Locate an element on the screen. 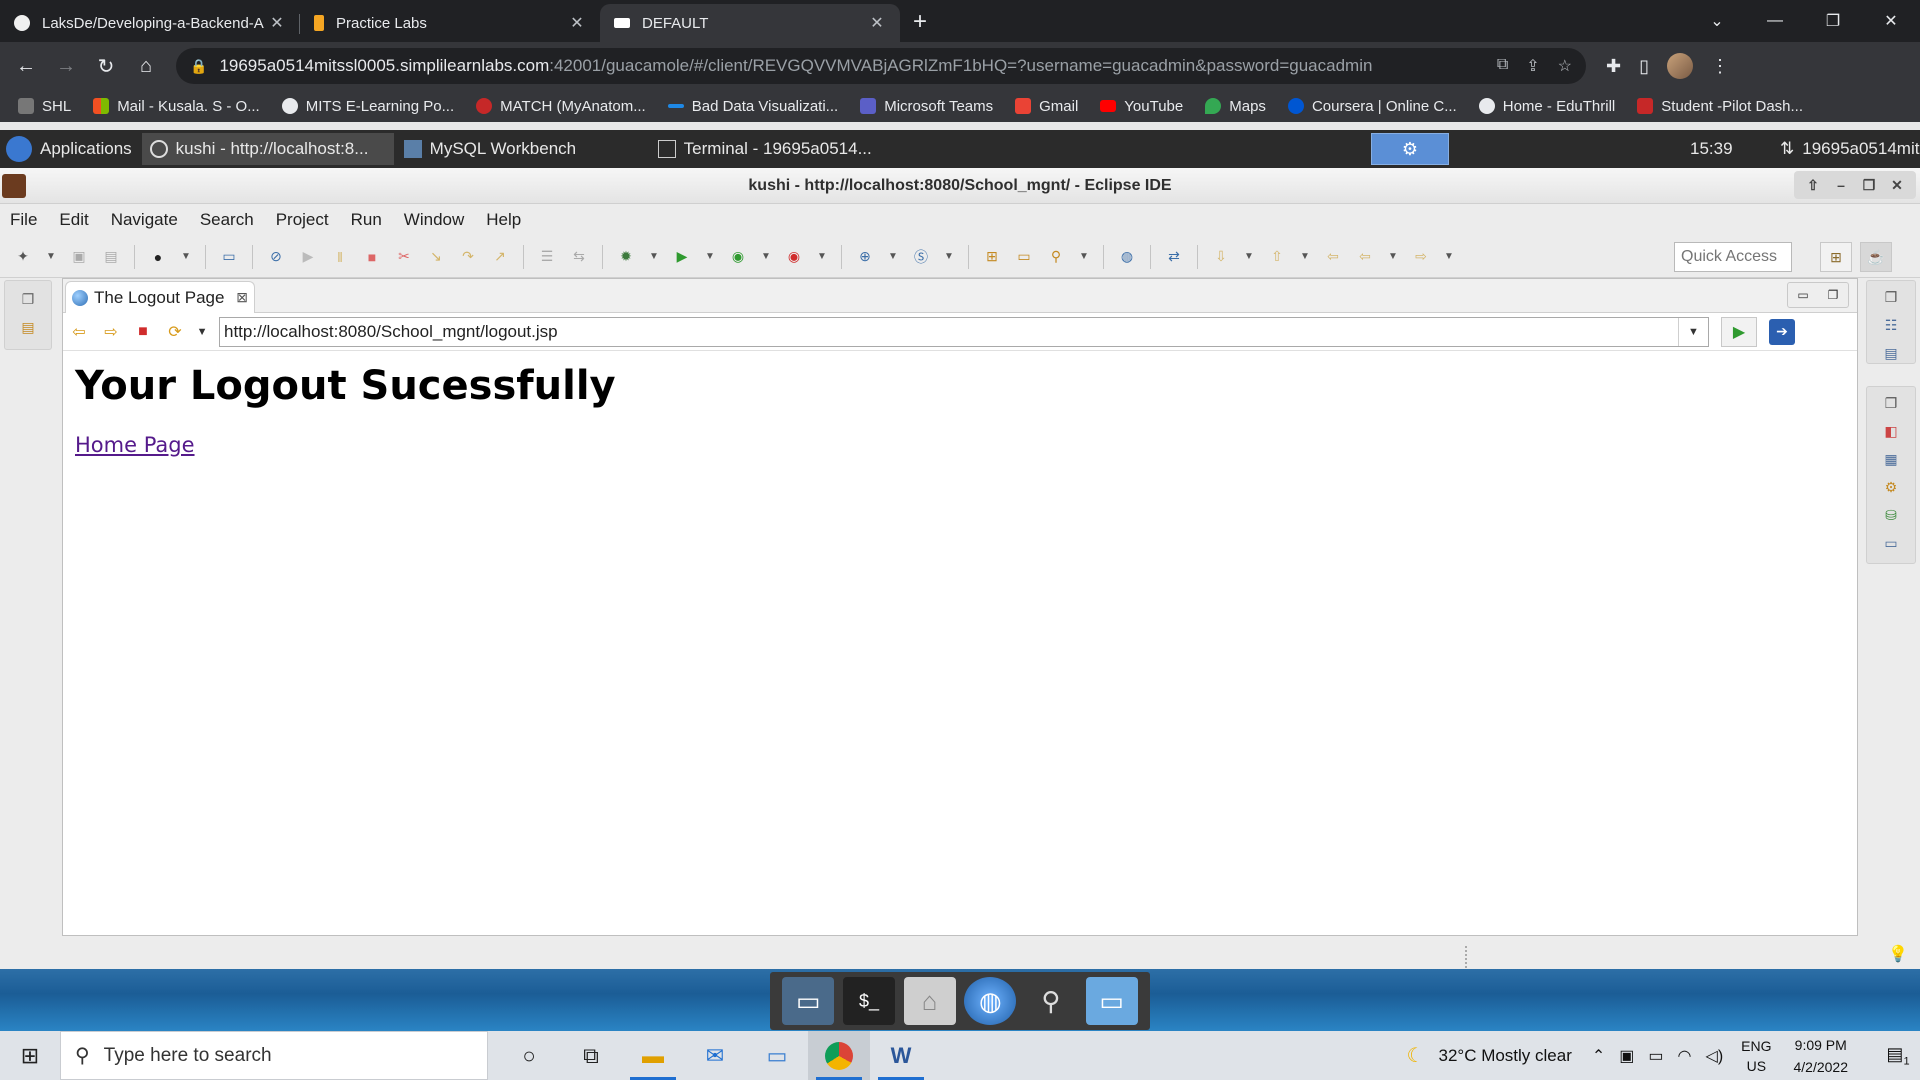  browser-url-field: ▼ is located at coordinates (964, 331).